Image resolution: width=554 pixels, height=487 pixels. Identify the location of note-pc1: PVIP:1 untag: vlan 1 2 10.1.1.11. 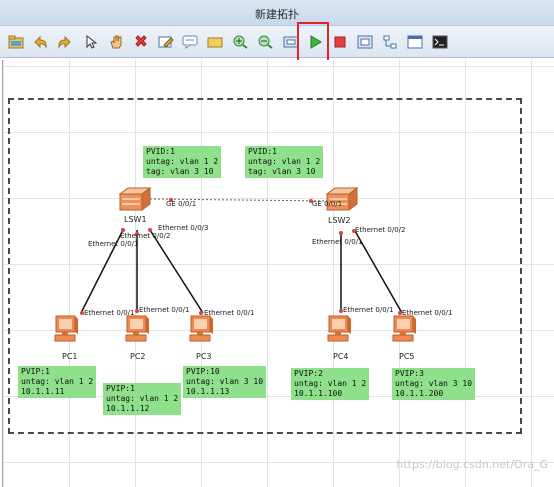
(57, 382).